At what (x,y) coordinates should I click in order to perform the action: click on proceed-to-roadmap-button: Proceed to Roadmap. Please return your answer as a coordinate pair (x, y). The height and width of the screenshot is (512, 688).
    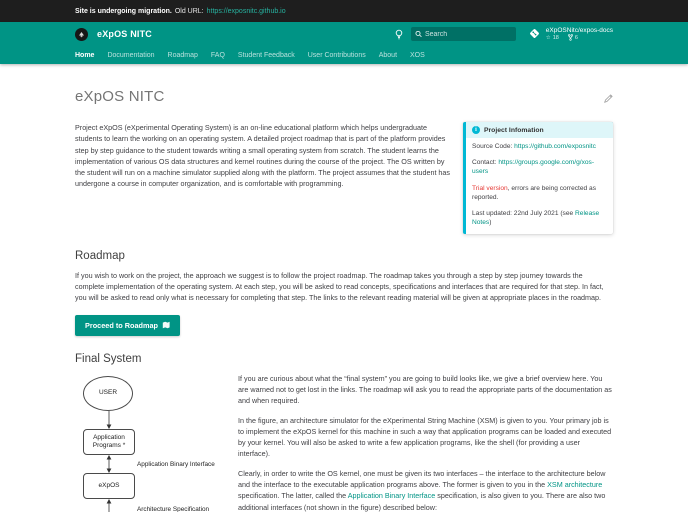
    Looking at the image, I should click on (127, 325).